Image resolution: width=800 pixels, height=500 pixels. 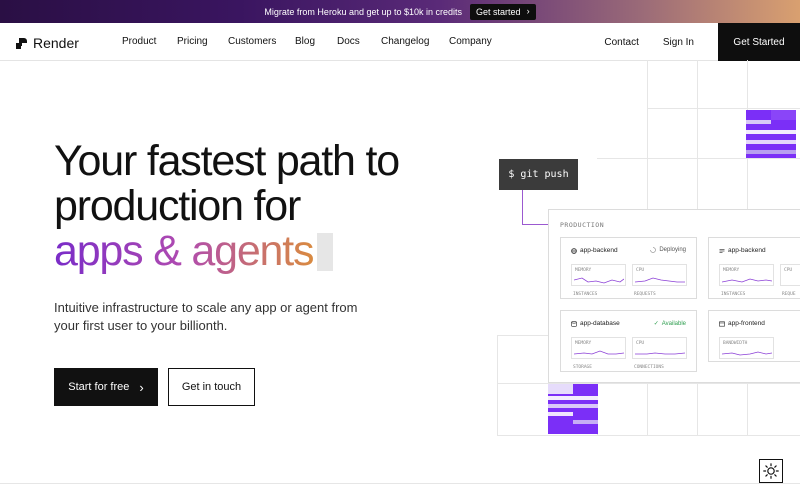 I want to click on nav-link-pricing: Pricing, so click(x=202, y=41).